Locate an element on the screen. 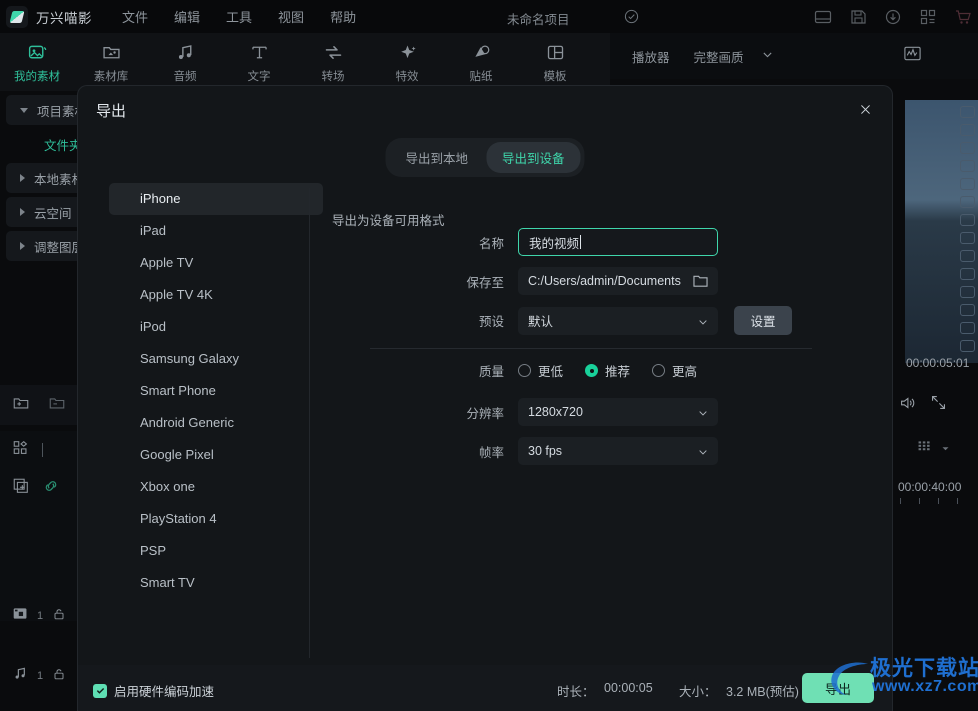  text-t-icon is located at coordinates (259, 53).